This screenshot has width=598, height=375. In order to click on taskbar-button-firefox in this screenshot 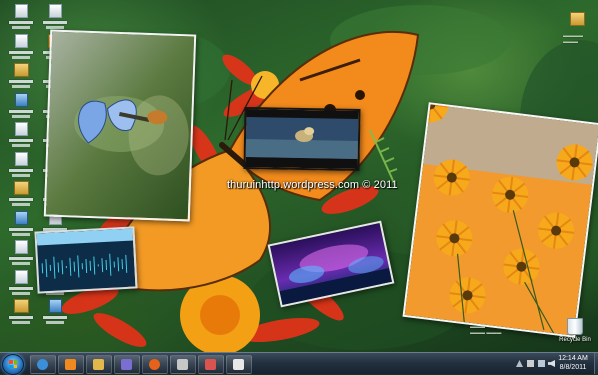, I will do `click(155, 364)`.